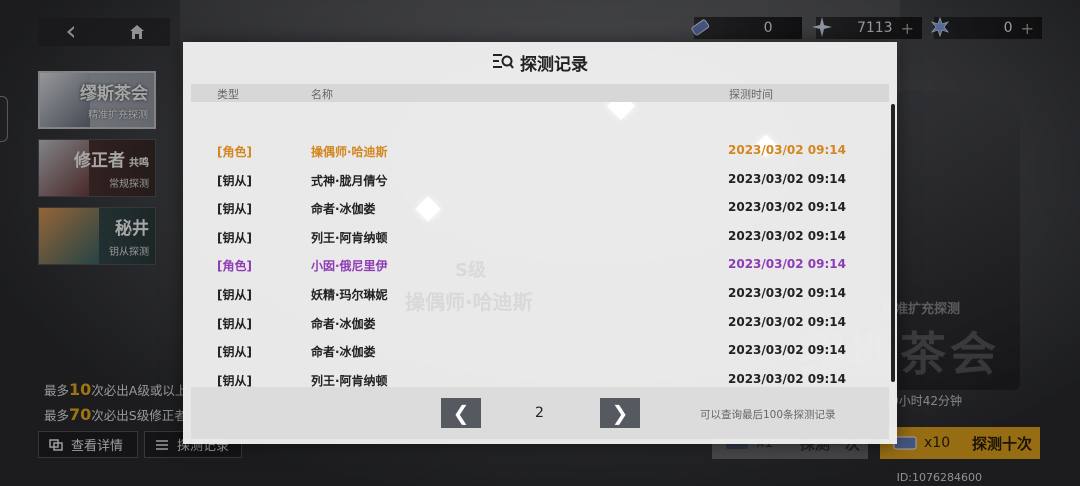  I want to click on table-row: [钥从] 妖精·玛尔琳妮 2023/03/02 09:14, so click(536, 293).